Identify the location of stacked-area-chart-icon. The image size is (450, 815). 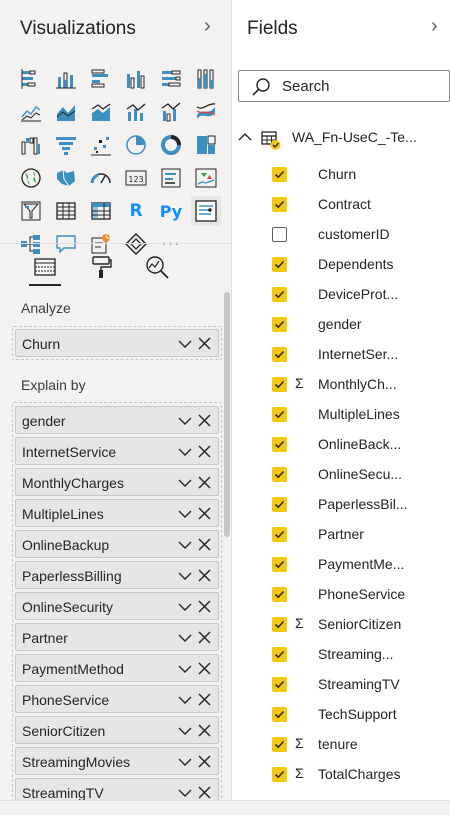
(101, 112).